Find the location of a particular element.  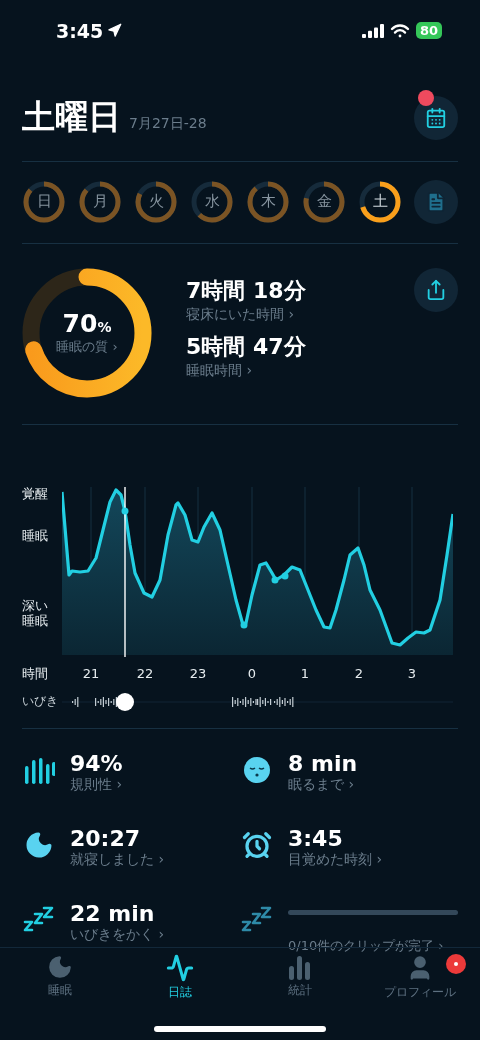

report-button is located at coordinates (436, 201).